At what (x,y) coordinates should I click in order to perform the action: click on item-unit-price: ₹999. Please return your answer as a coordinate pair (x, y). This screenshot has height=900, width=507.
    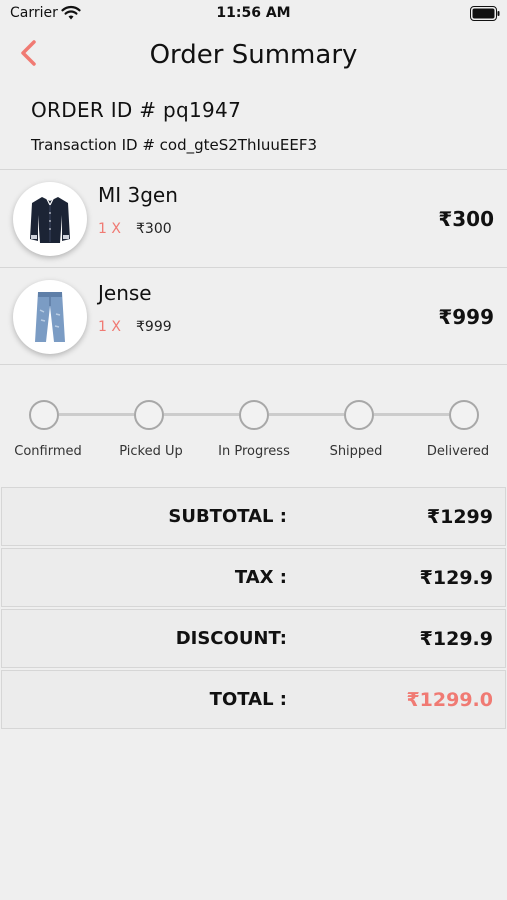
    Looking at the image, I should click on (154, 327).